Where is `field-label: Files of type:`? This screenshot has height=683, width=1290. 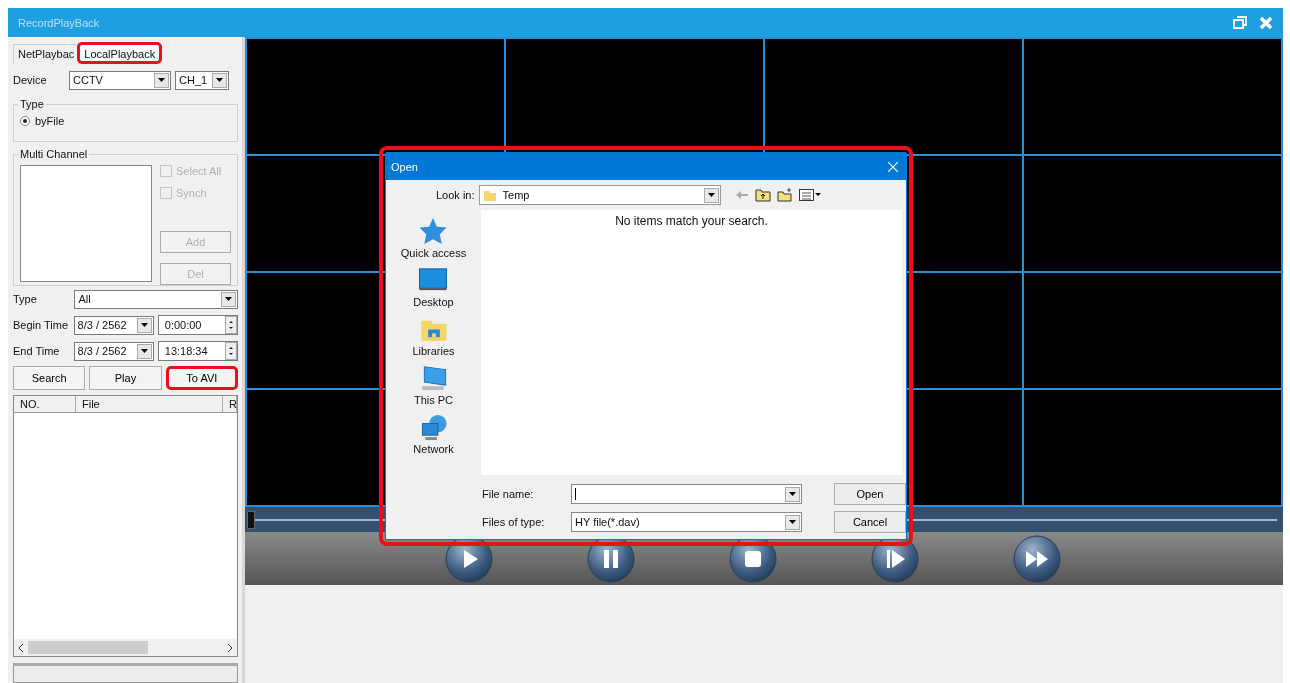
field-label: Files of type: is located at coordinates (514, 522).